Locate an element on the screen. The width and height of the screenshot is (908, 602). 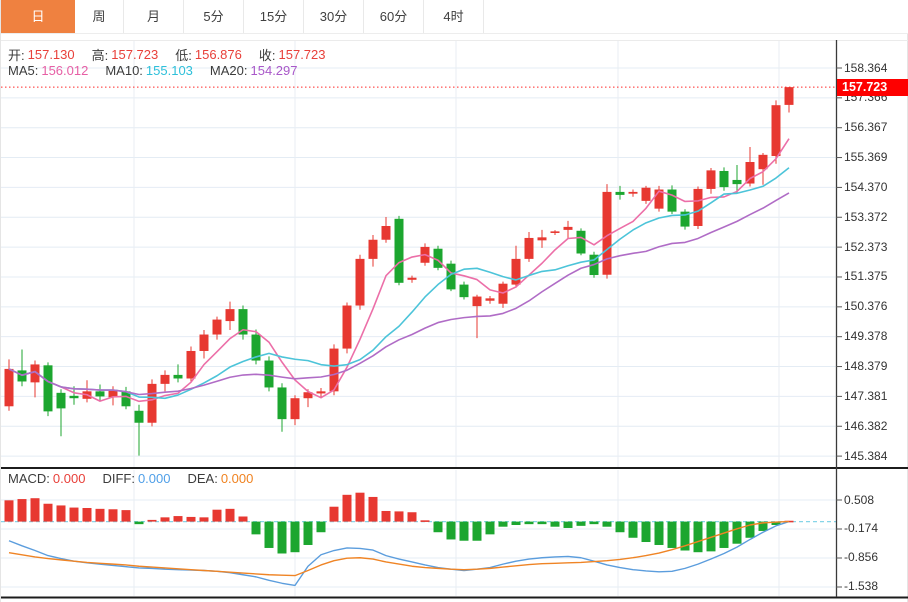
axis-tick-label: 150.376 is located at coordinates (866, 306).